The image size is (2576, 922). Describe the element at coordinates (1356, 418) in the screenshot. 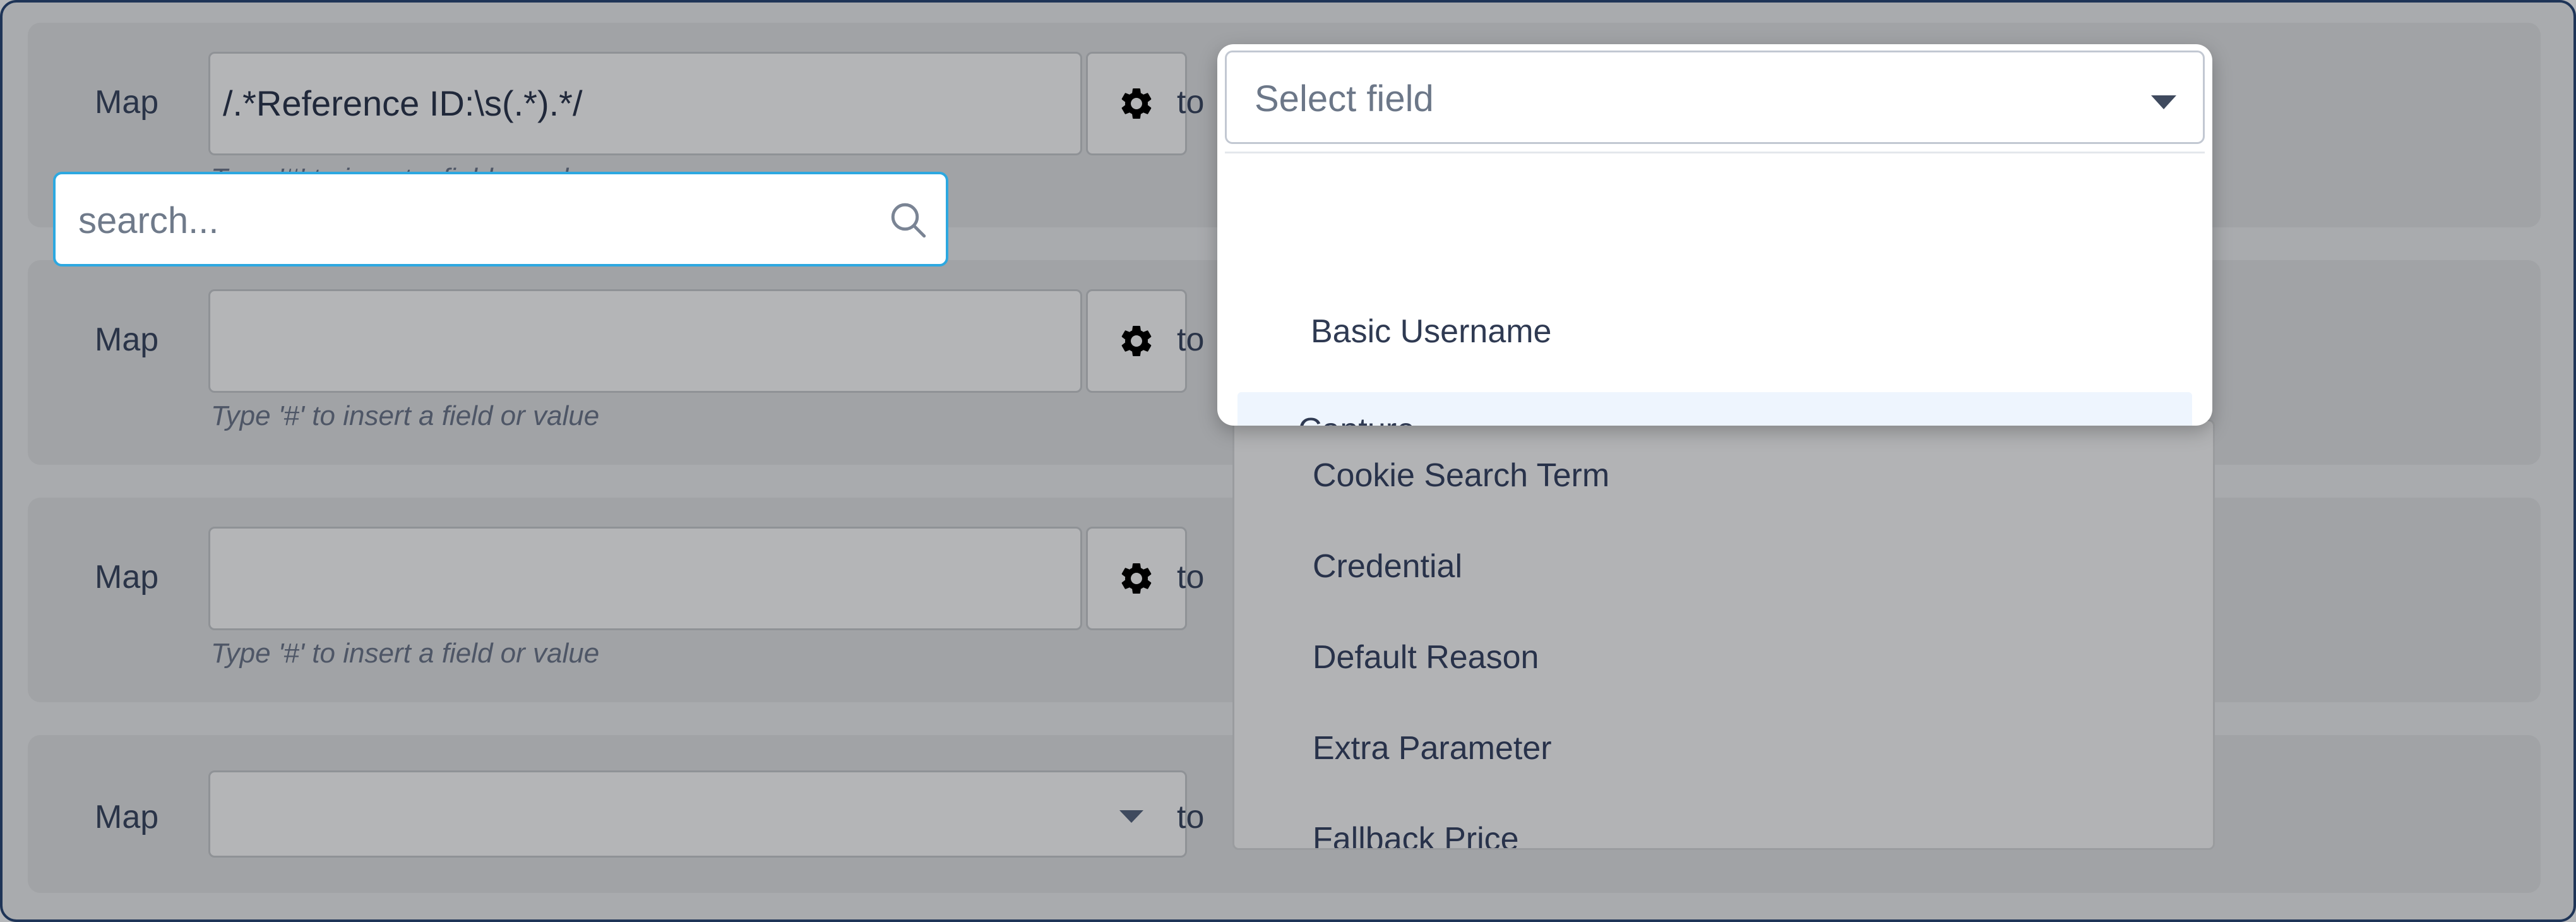

I see `option-label: Capture` at that location.